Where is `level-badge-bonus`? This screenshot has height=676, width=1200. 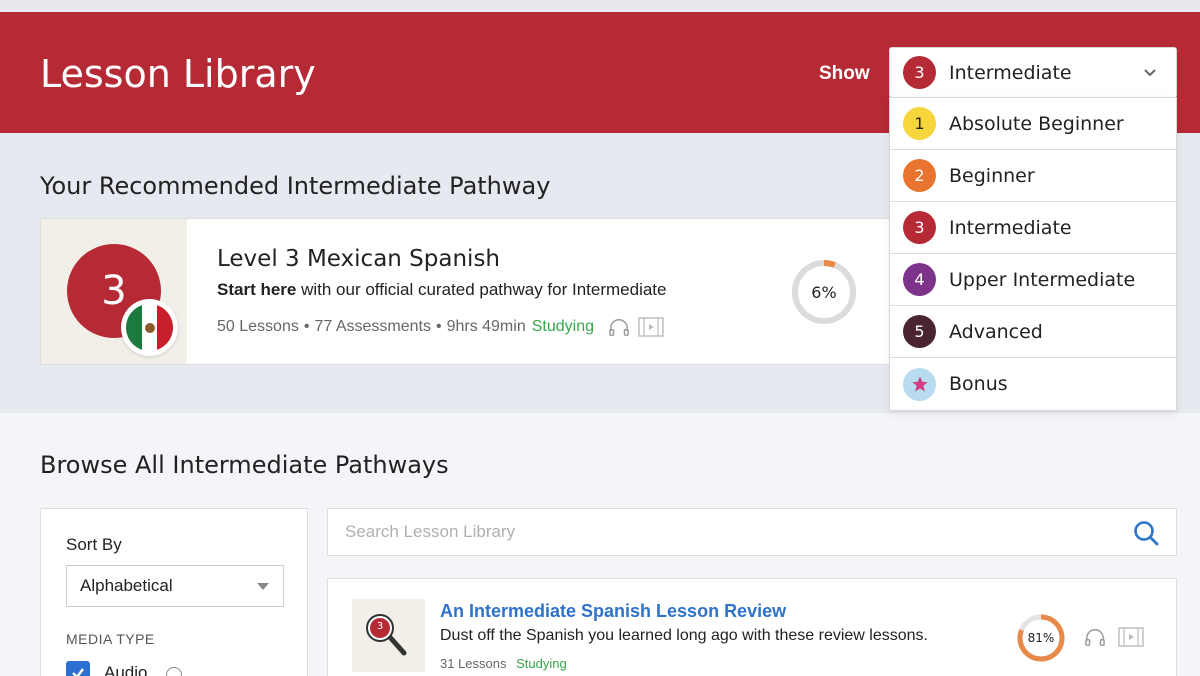
level-badge-bonus is located at coordinates (919, 384).